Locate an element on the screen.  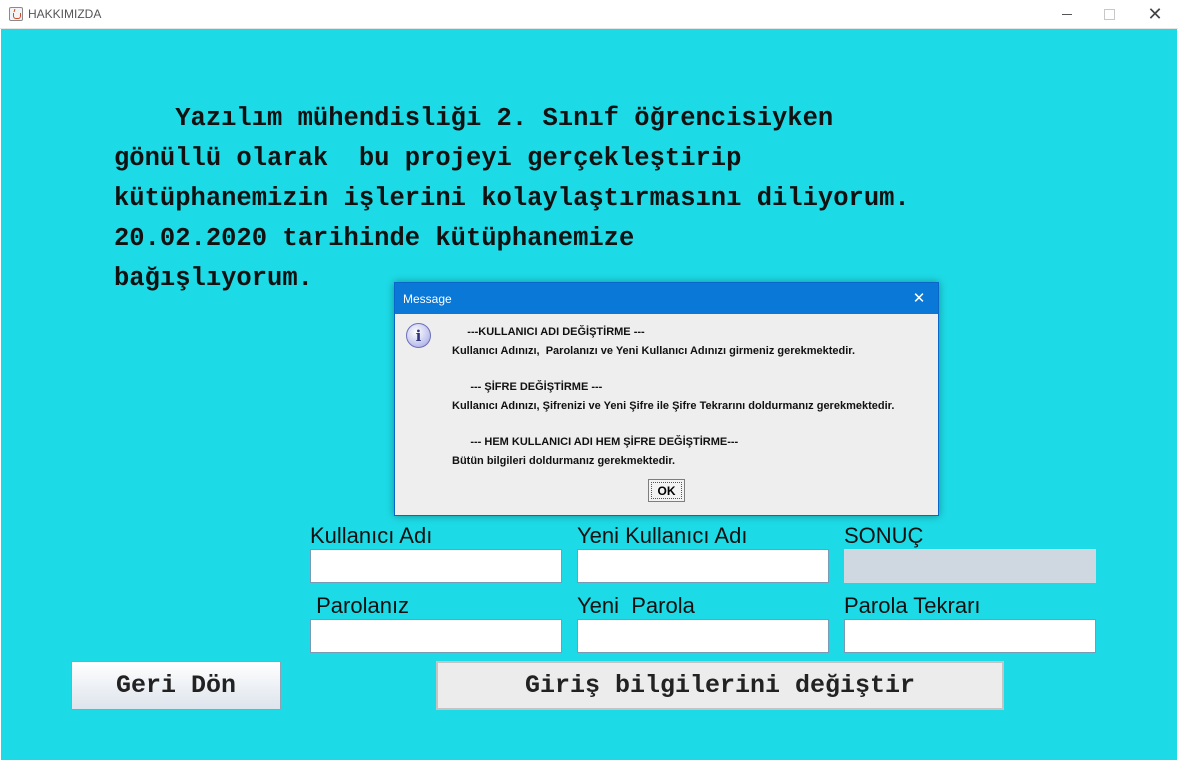
username-input is located at coordinates (436, 566).